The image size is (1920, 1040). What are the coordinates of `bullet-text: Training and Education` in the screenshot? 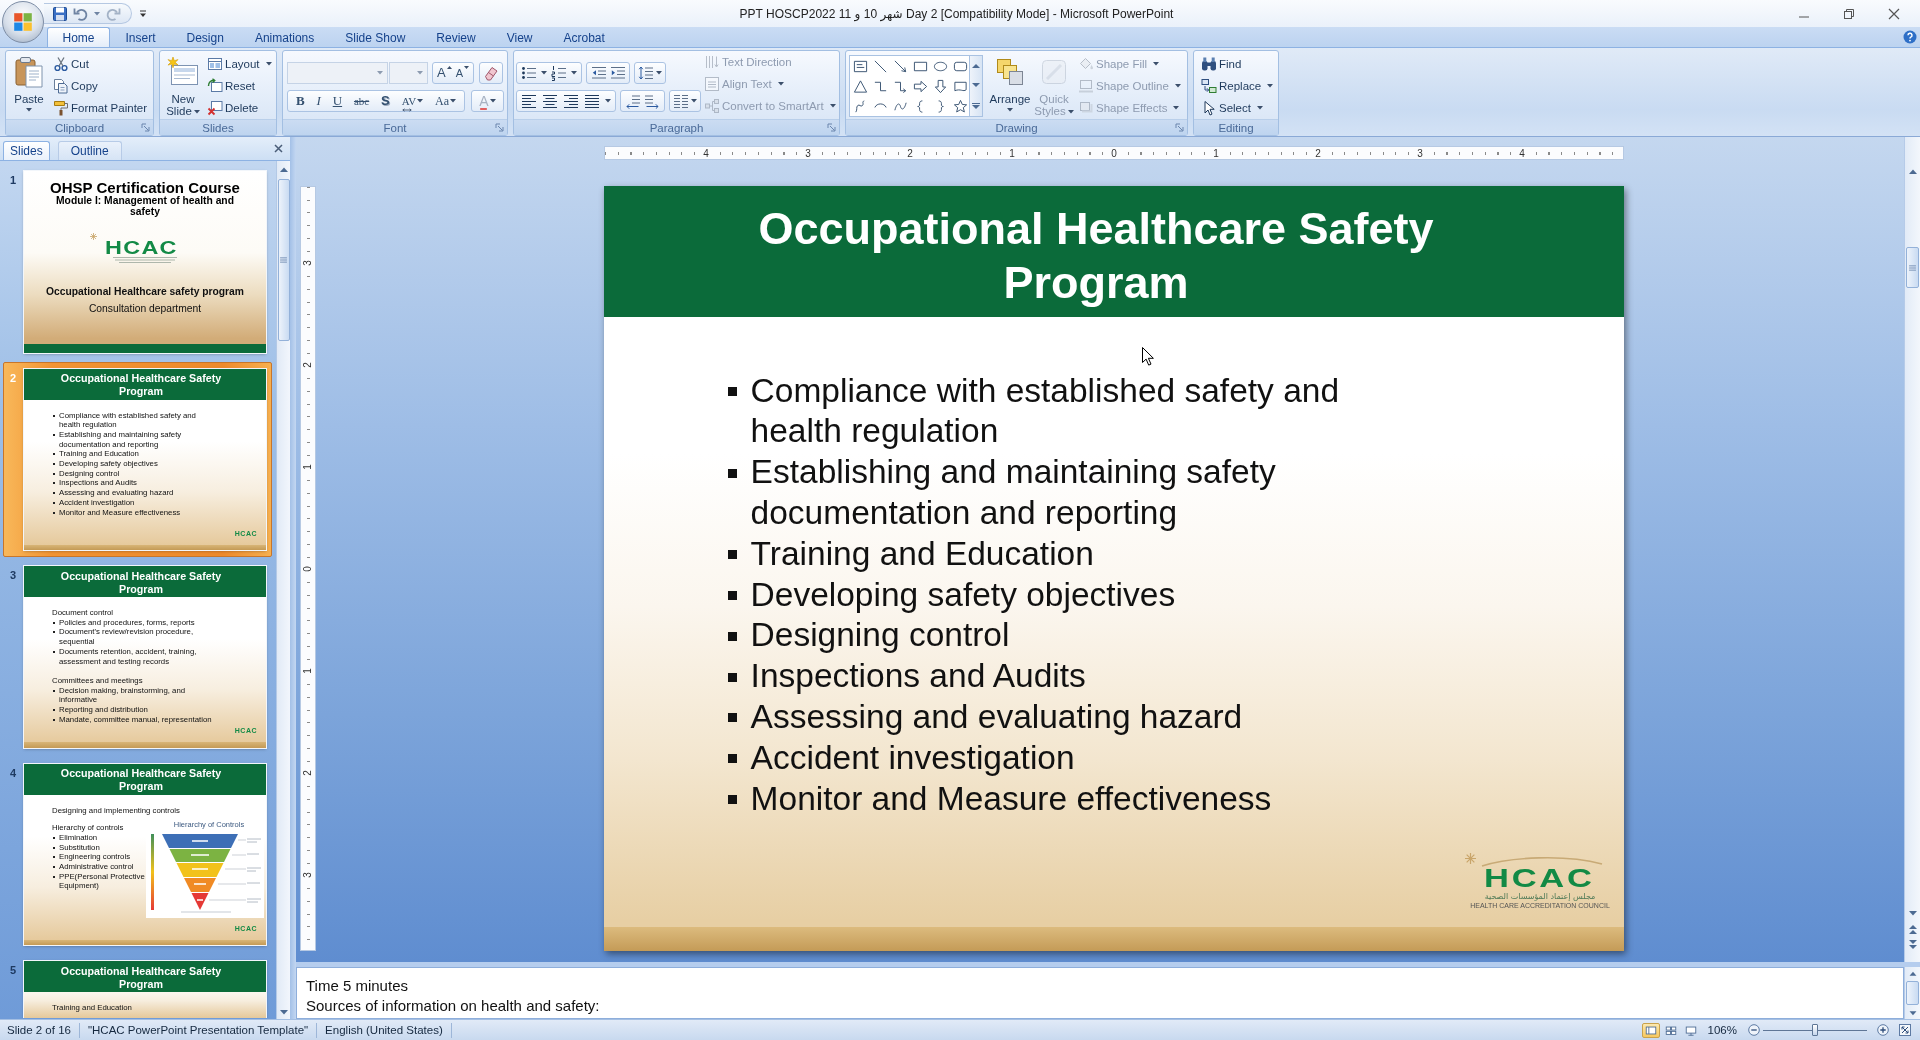 It's located at (922, 553).